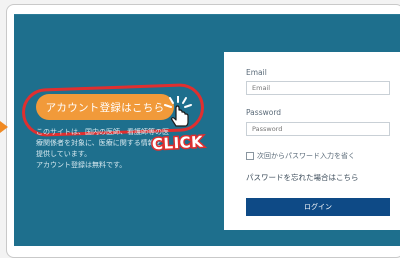 The height and width of the screenshot is (258, 400). What do you see at coordinates (318, 207) in the screenshot?
I see `login-button: ログイン` at bounding box center [318, 207].